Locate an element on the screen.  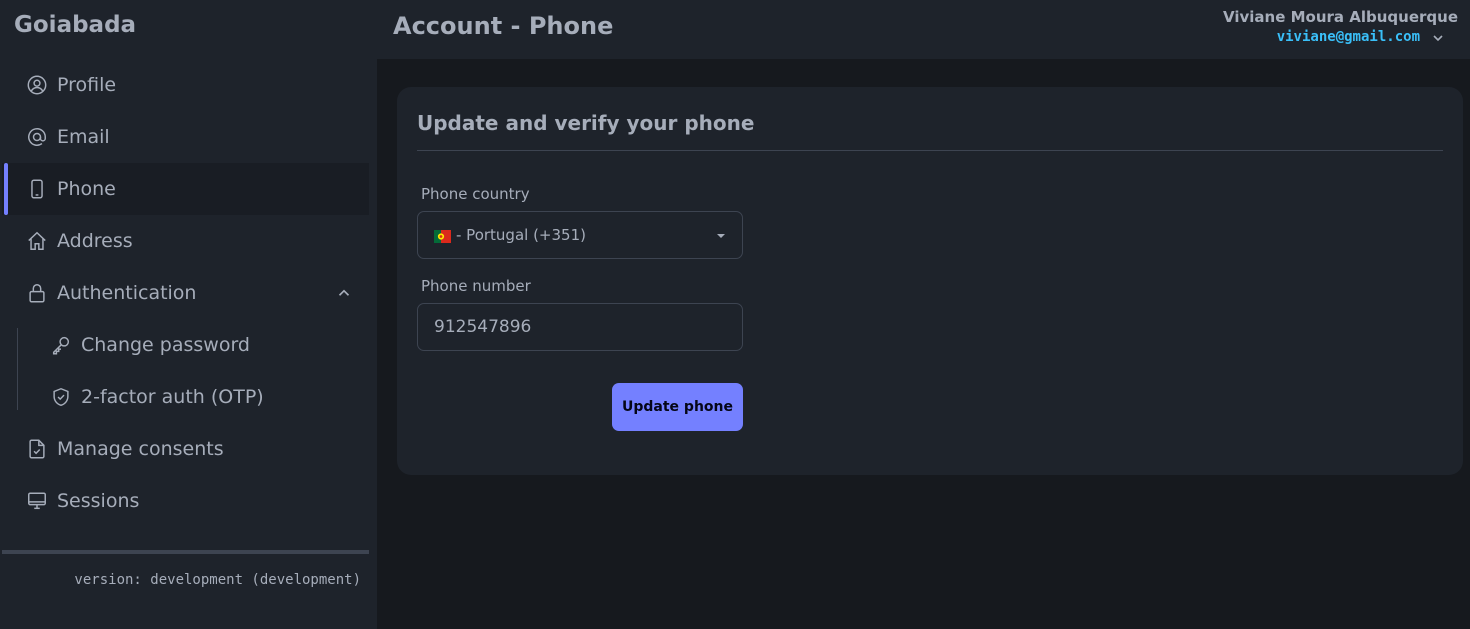
sidebar-item-authentication: Authentication is located at coordinates (185, 293).